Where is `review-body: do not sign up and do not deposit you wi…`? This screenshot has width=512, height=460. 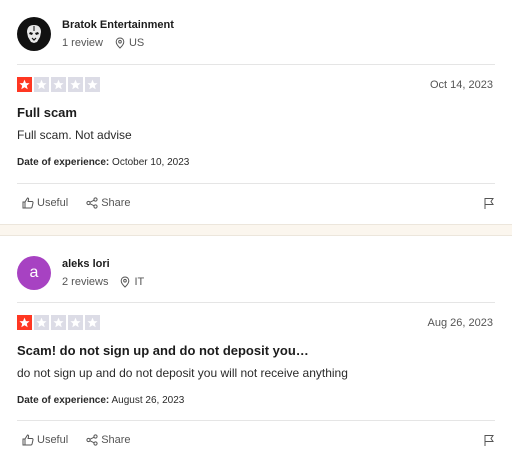
review-body: do not sign up and do not deposit you wi… is located at coordinates (182, 373).